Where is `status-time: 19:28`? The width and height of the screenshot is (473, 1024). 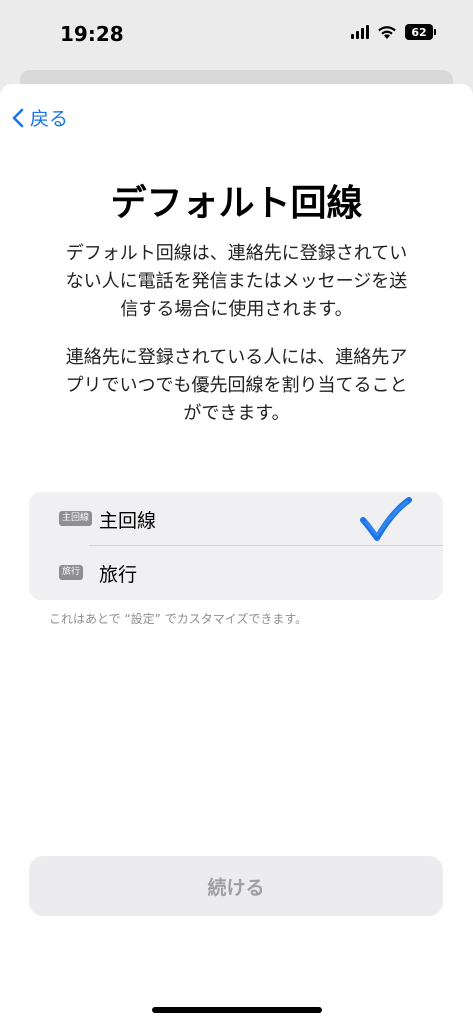 status-time: 19:28 is located at coordinates (92, 34).